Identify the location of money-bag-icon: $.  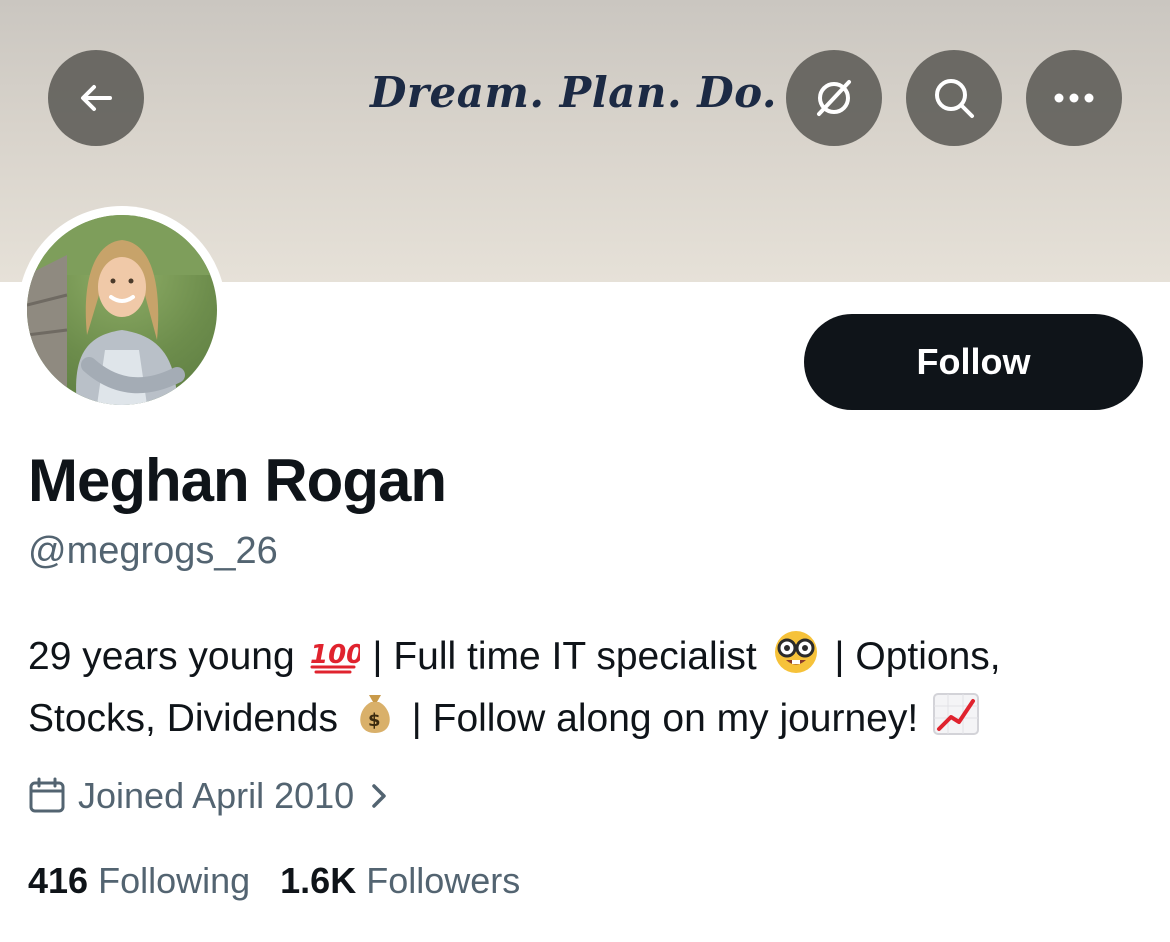
(375, 714).